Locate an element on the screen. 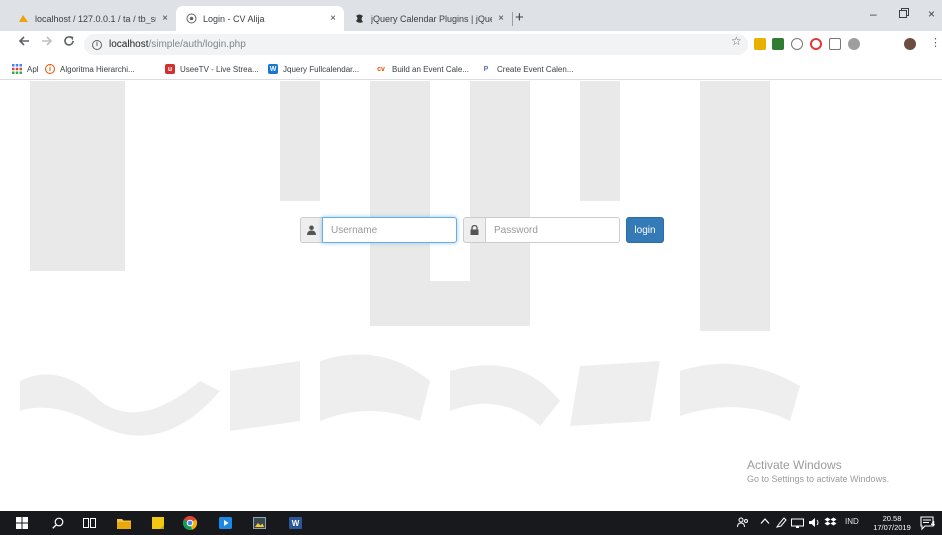 This screenshot has height=535, width=942. kebab-menu-icon: ⋮ is located at coordinates (935, 42).